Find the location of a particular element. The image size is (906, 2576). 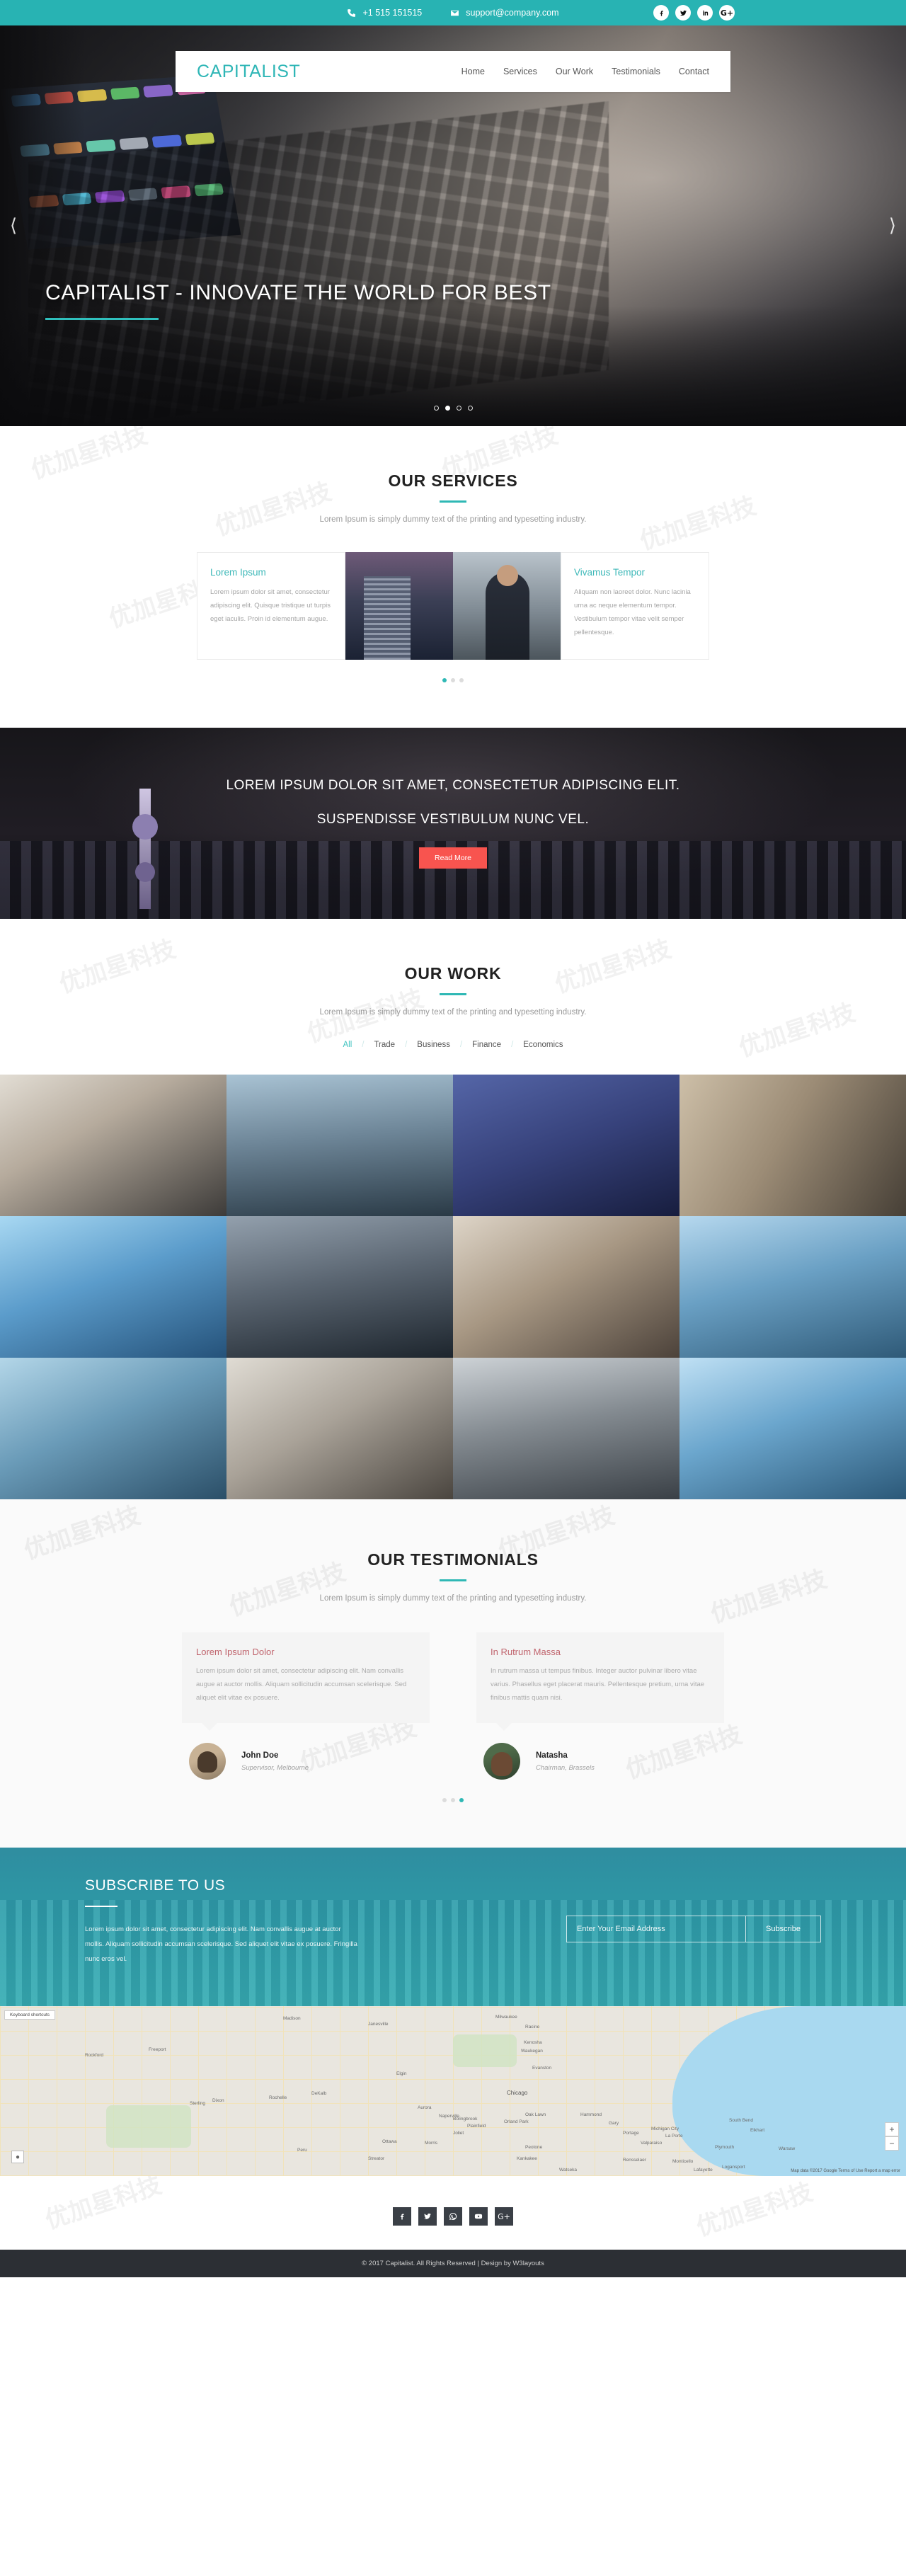

work-tile-tower-corner is located at coordinates (793, 1145).